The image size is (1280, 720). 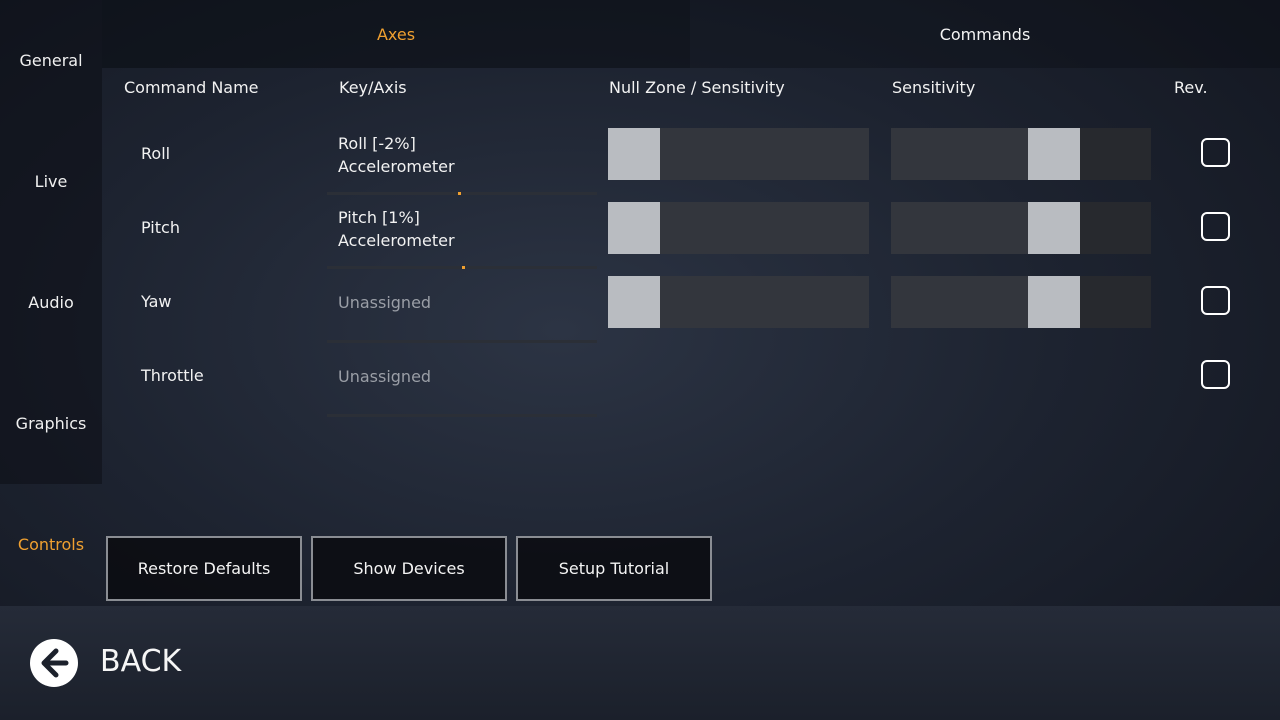 I want to click on setup-tutorial-button: Setup Tutorial, so click(x=614, y=568).